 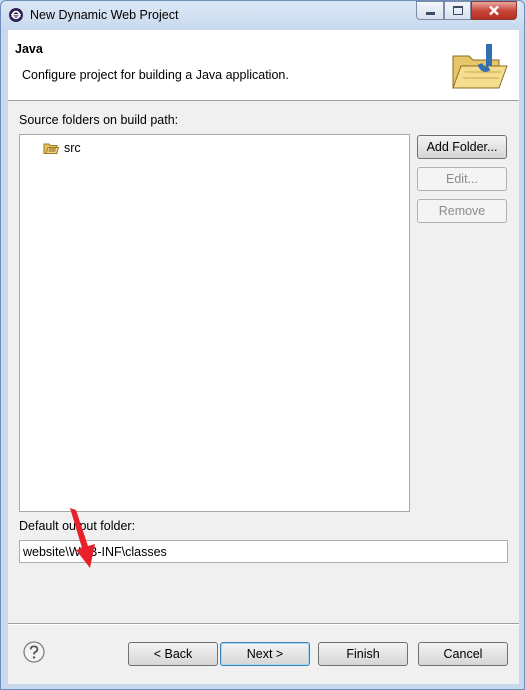 I want to click on java-folder-icon, so click(x=480, y=66).